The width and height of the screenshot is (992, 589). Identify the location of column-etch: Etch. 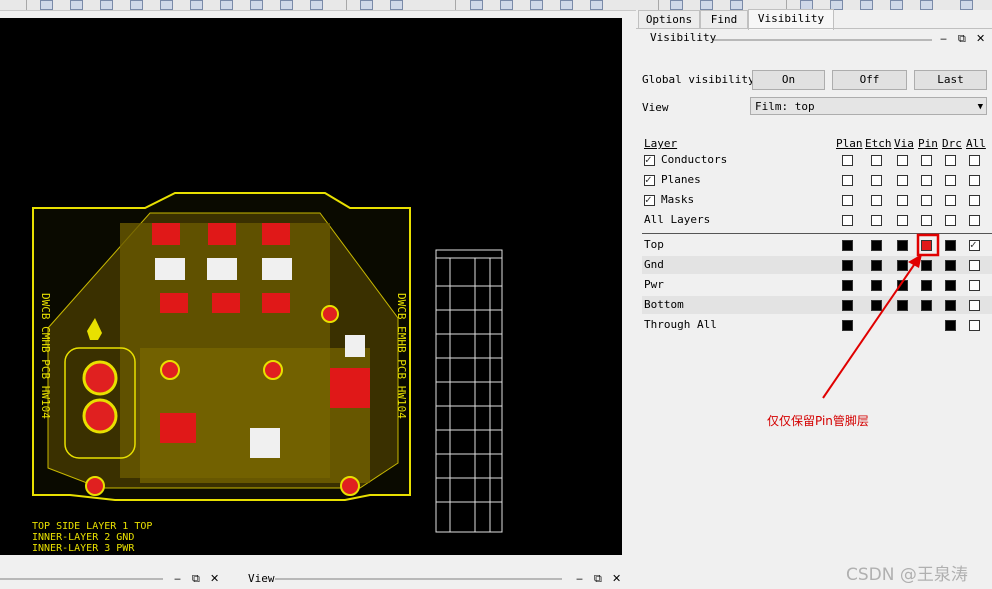
(878, 143).